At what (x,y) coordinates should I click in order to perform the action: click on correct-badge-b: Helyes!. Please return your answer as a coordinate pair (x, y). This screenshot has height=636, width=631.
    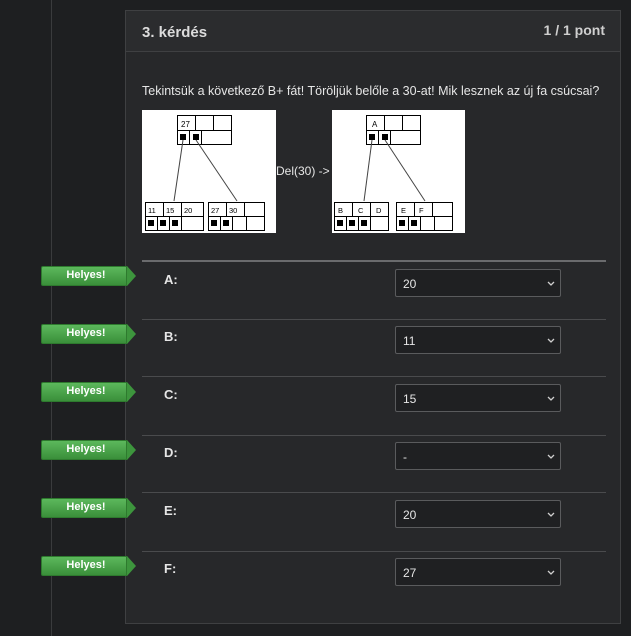
    Looking at the image, I should click on (88, 334).